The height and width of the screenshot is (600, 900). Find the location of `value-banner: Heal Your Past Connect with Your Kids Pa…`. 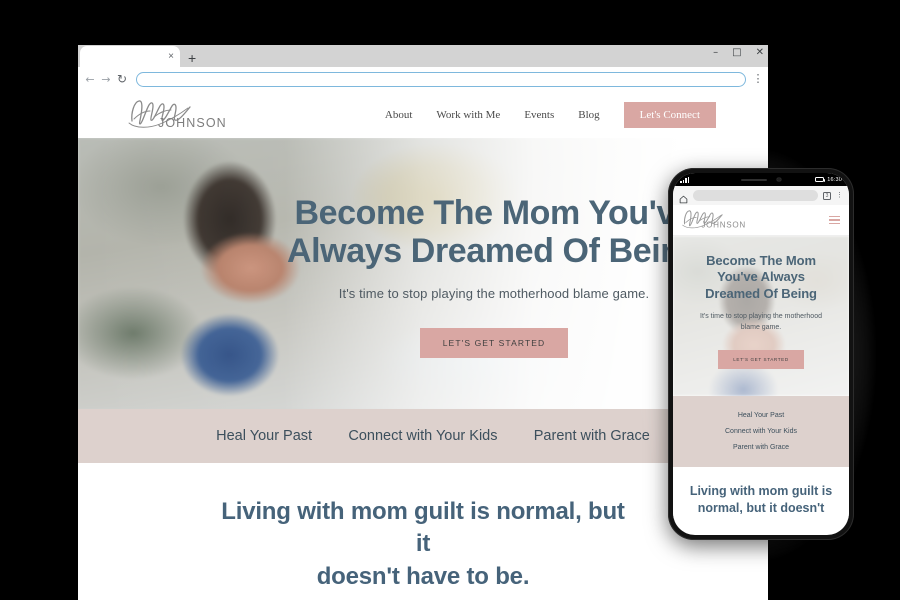

value-banner: Heal Your Past Connect with Your Kids Pa… is located at coordinates (423, 436).